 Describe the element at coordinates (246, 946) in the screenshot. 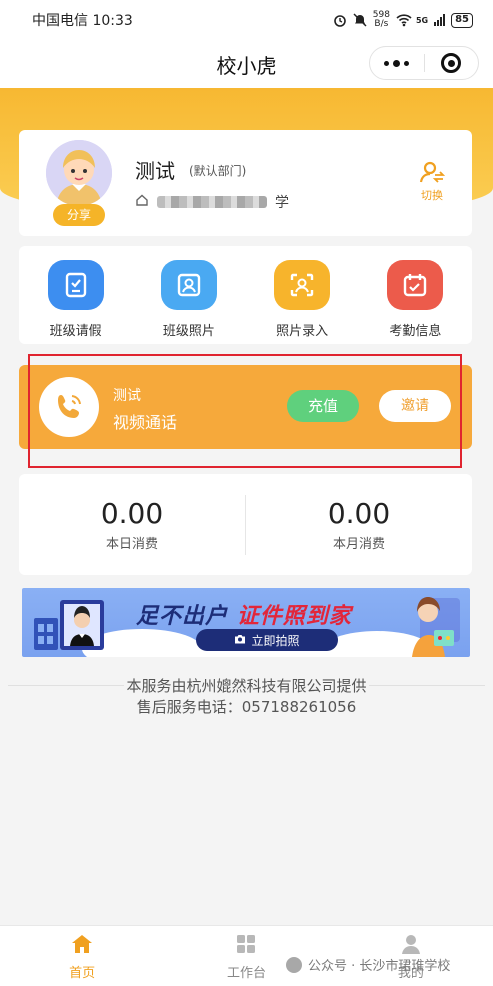

I see `grid-icon` at that location.